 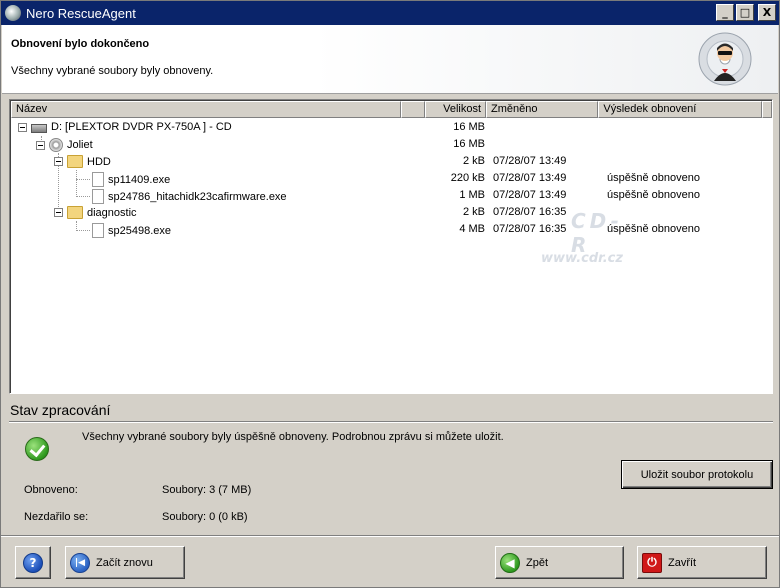 What do you see at coordinates (682, 562) in the screenshot?
I see `close-label: Zavřít` at bounding box center [682, 562].